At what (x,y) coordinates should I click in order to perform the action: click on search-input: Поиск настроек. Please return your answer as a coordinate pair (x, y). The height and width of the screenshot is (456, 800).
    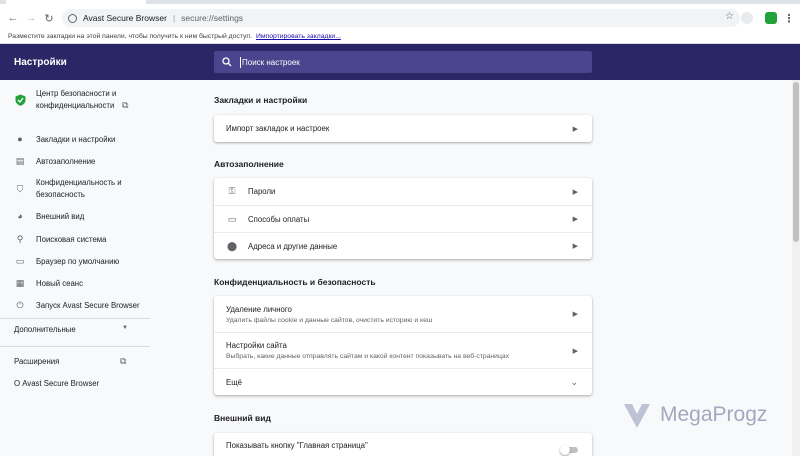
    Looking at the image, I should click on (403, 62).